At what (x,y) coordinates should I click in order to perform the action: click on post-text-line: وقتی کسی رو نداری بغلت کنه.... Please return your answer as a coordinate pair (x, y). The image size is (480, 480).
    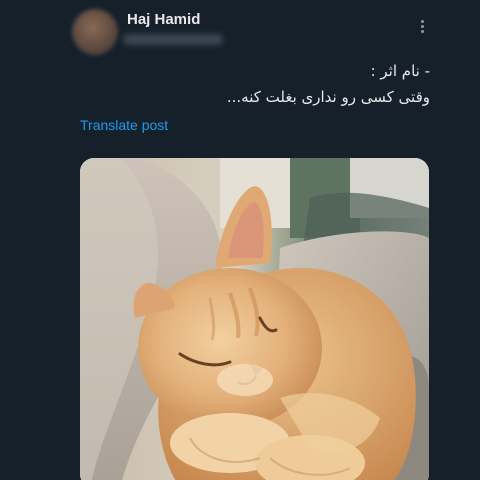
    Looking at the image, I should click on (328, 97).